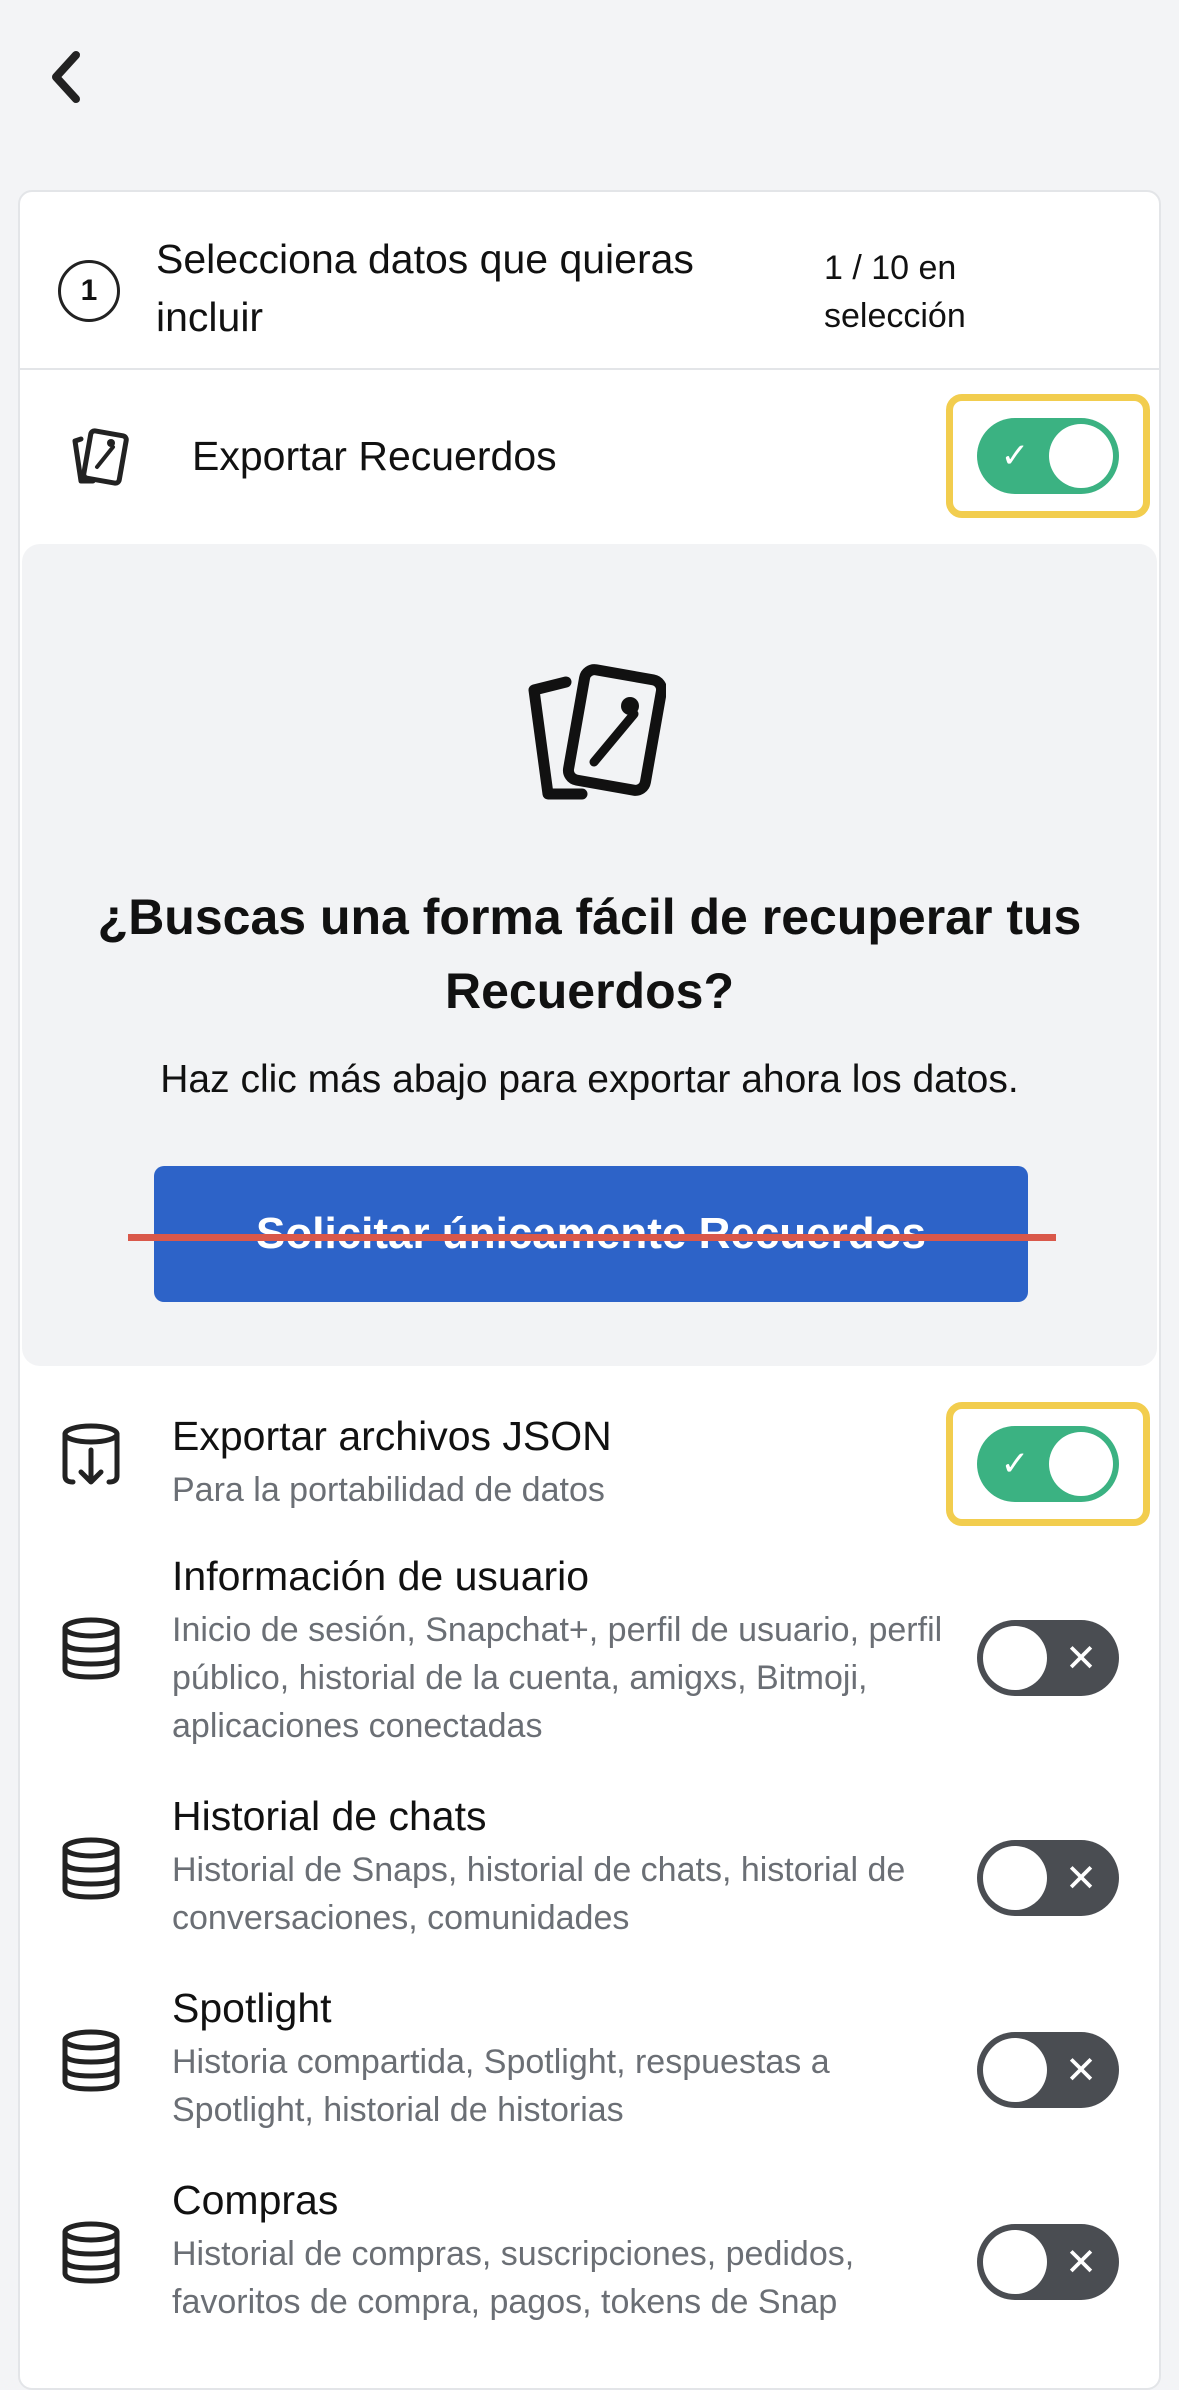 Image resolution: width=1179 pixels, height=2390 pixels. What do you see at coordinates (1048, 2070) in the screenshot?
I see `spotlight-toggle: ✕` at bounding box center [1048, 2070].